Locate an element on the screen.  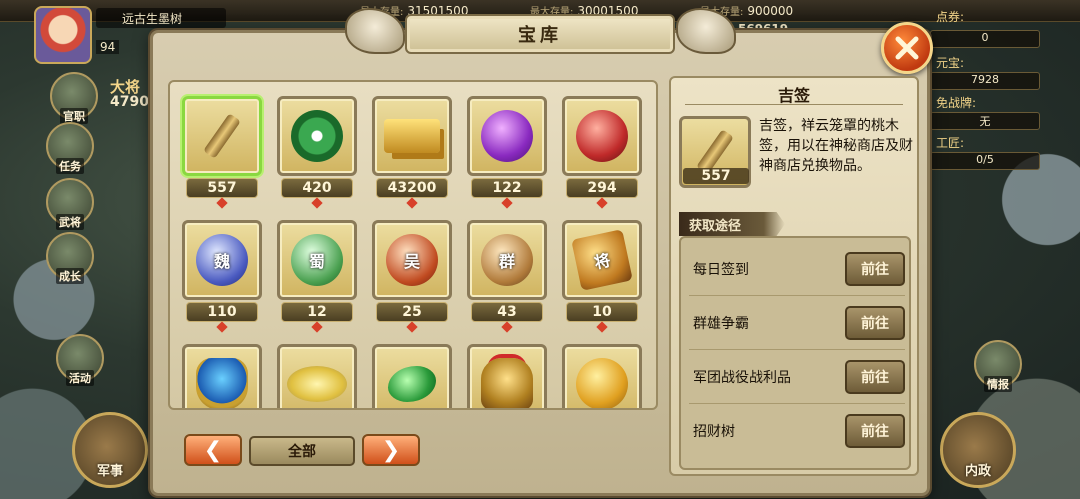
yin-yang-icon is located at coordinates (602, 383).